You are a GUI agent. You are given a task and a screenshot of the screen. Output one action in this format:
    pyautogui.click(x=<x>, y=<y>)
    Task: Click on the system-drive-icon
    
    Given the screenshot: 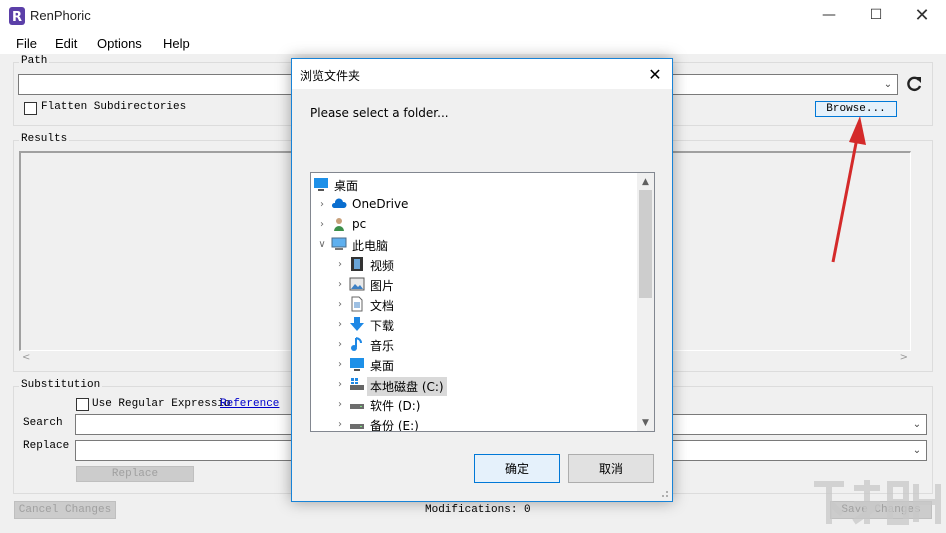 What is the action you would take?
    pyautogui.click(x=357, y=384)
    